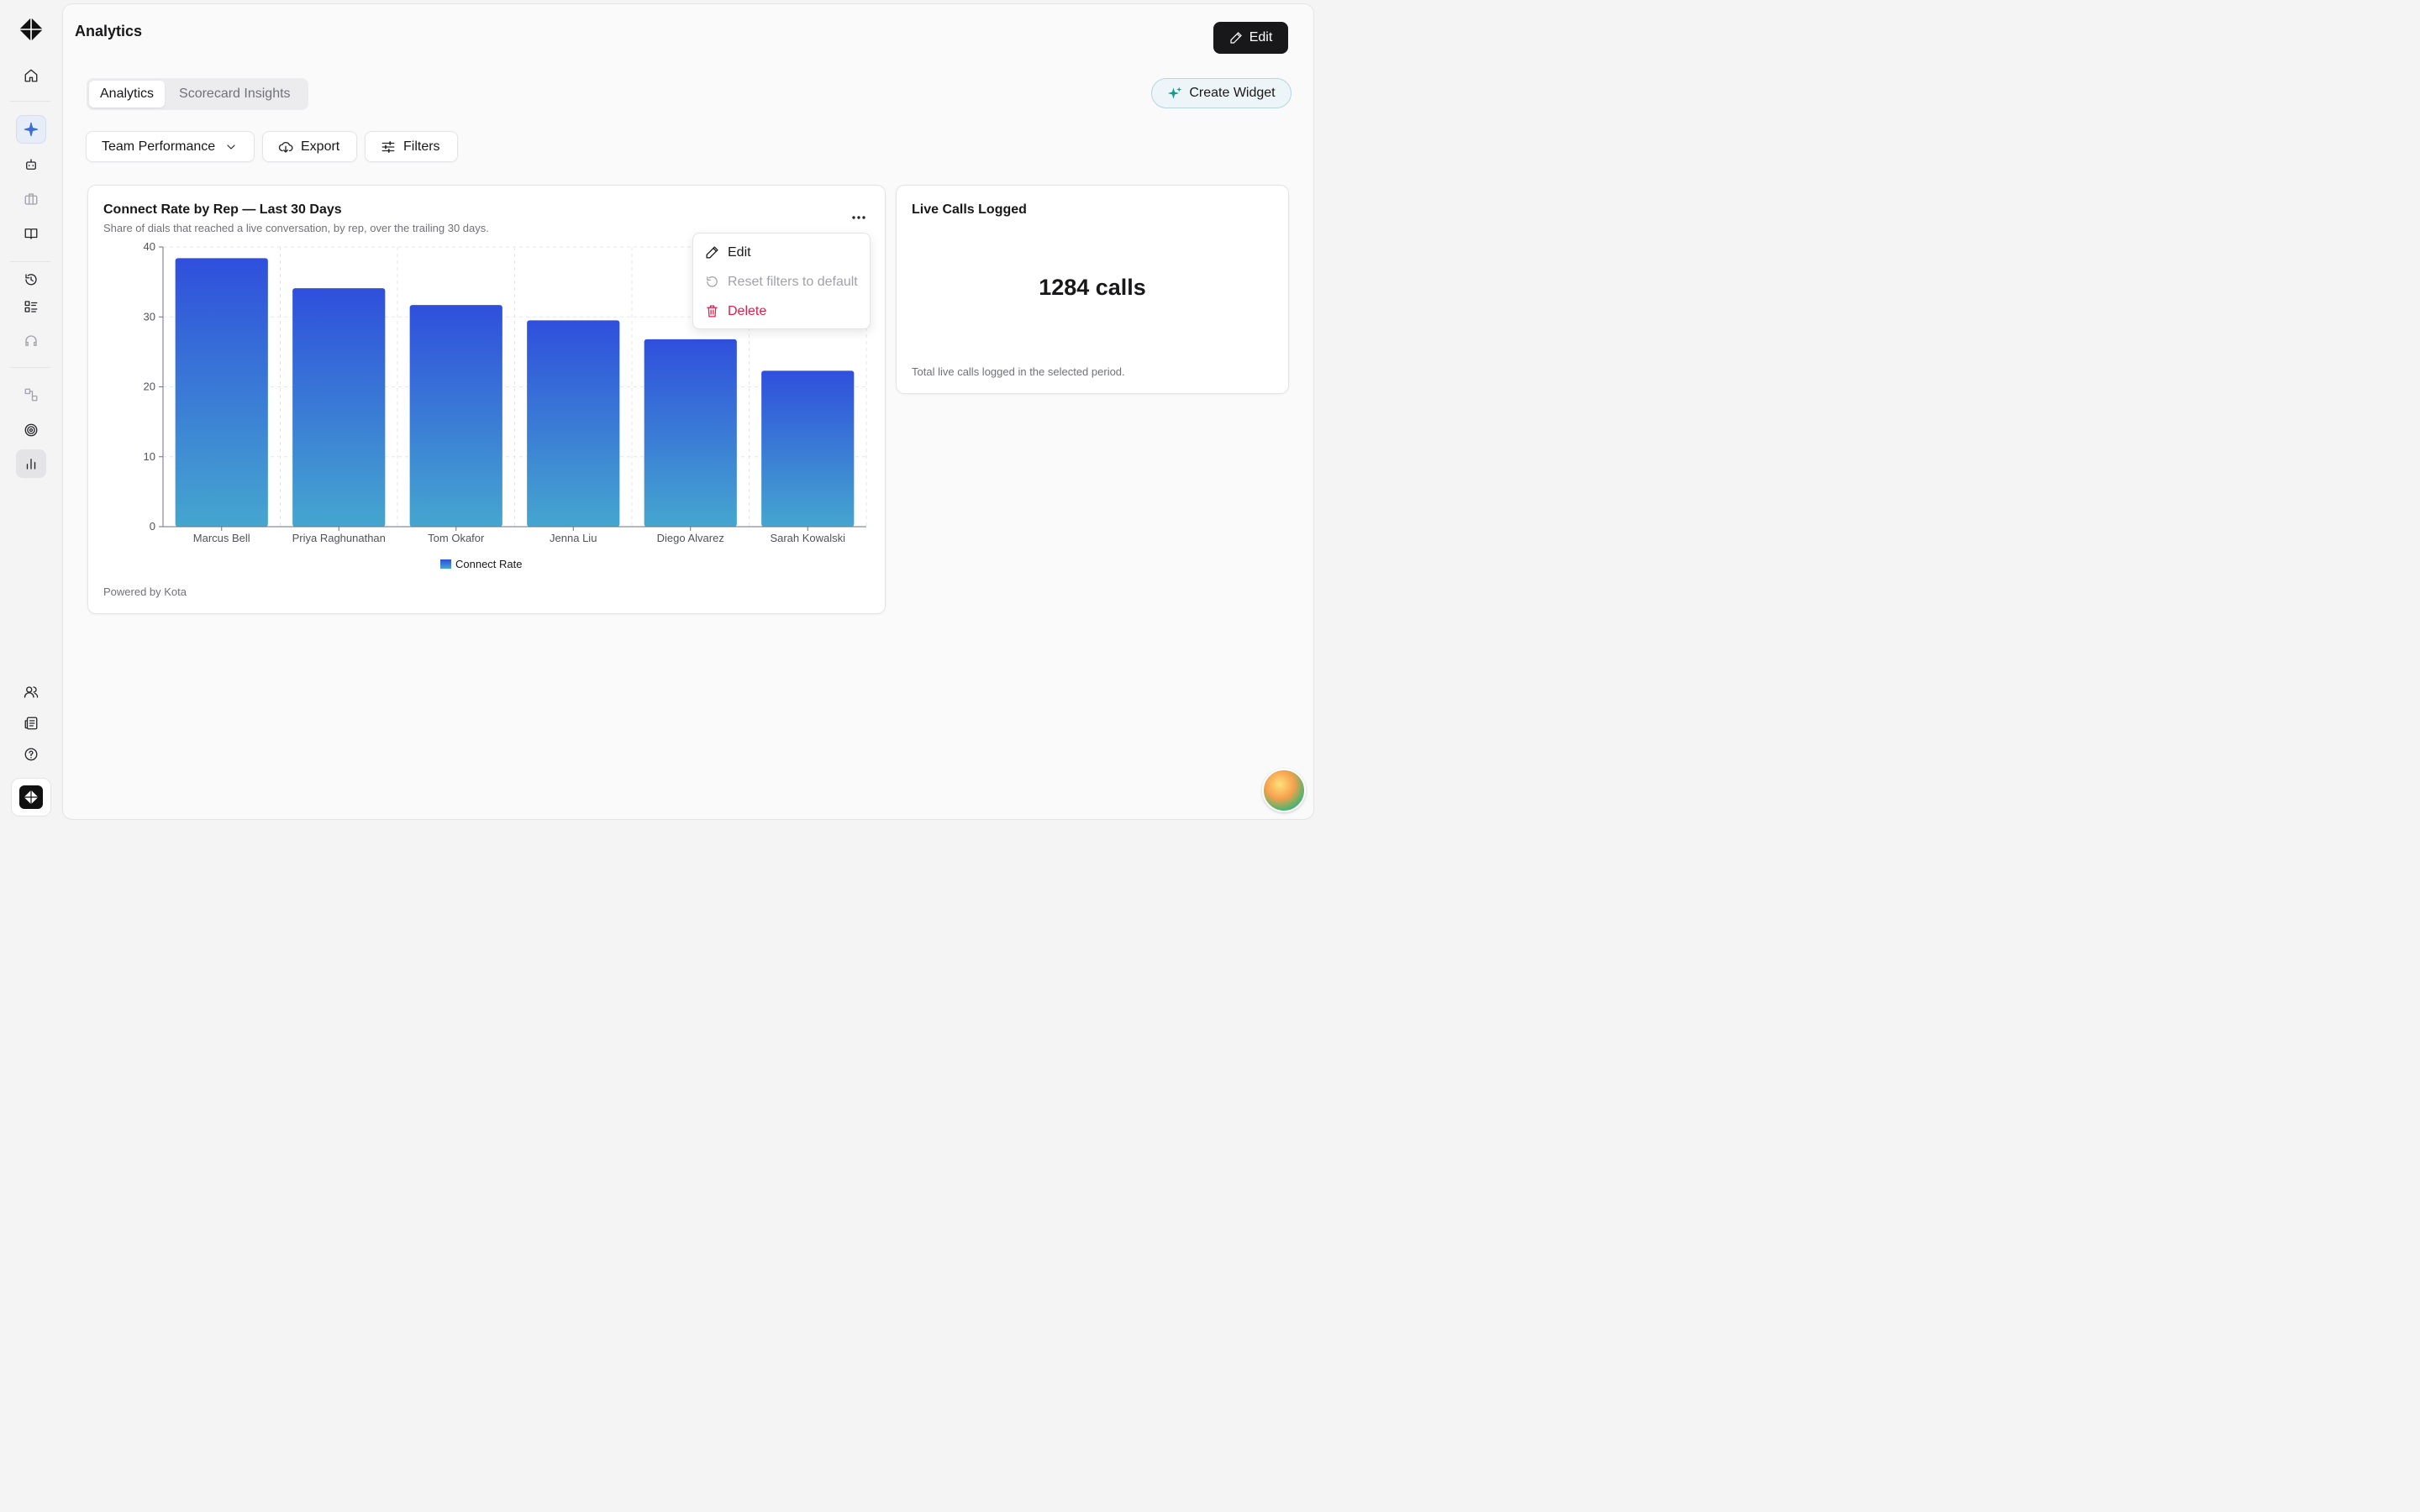 The height and width of the screenshot is (1512, 2420). Describe the element at coordinates (421, 146) in the screenshot. I see `filters-label: Filters` at that location.